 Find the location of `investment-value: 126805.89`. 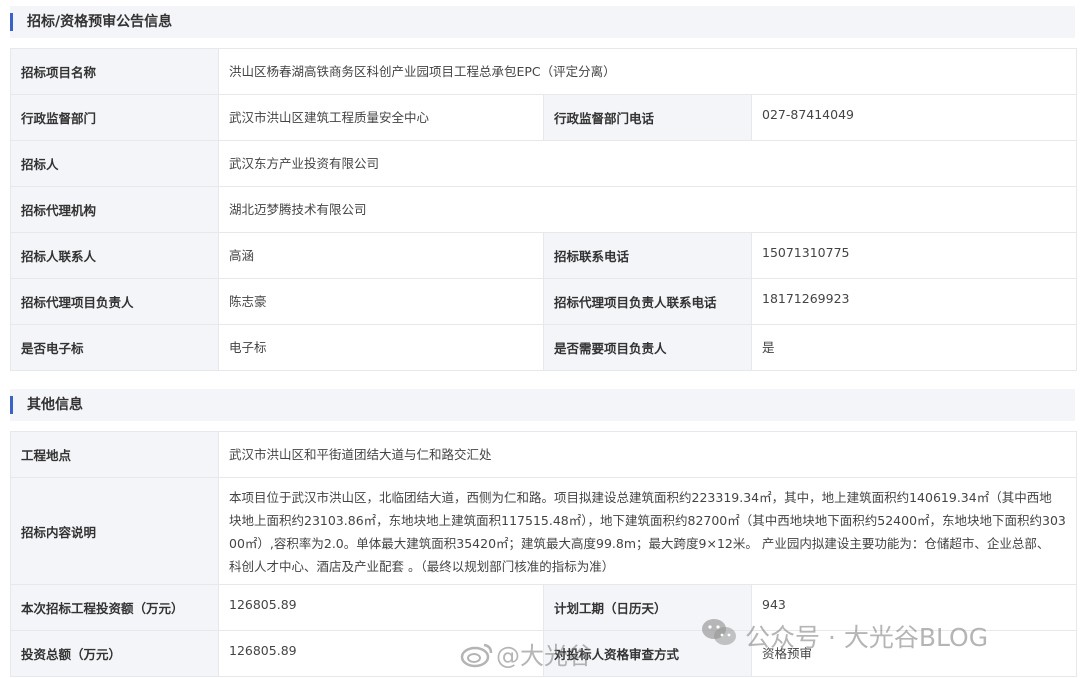

investment-value: 126805.89 is located at coordinates (381, 607).